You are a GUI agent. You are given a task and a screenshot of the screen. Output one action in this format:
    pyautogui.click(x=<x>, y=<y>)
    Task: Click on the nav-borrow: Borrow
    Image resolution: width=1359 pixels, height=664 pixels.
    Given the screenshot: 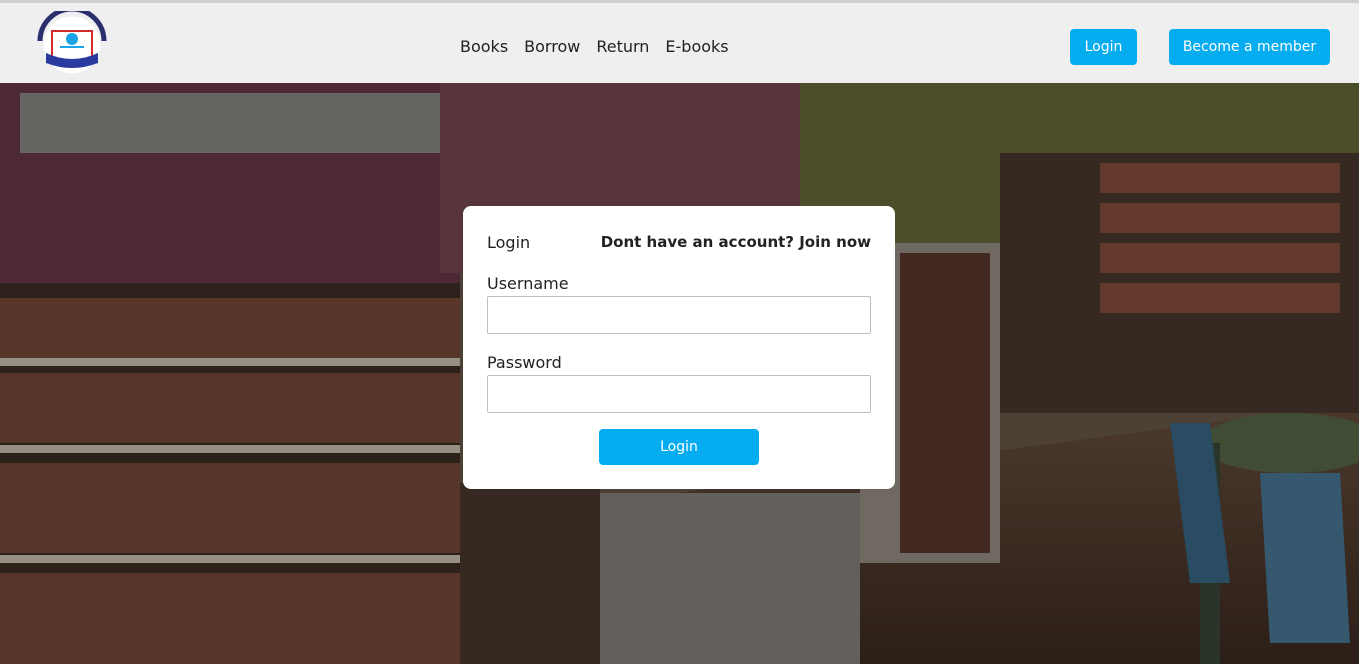 What is the action you would take?
    pyautogui.click(x=552, y=46)
    